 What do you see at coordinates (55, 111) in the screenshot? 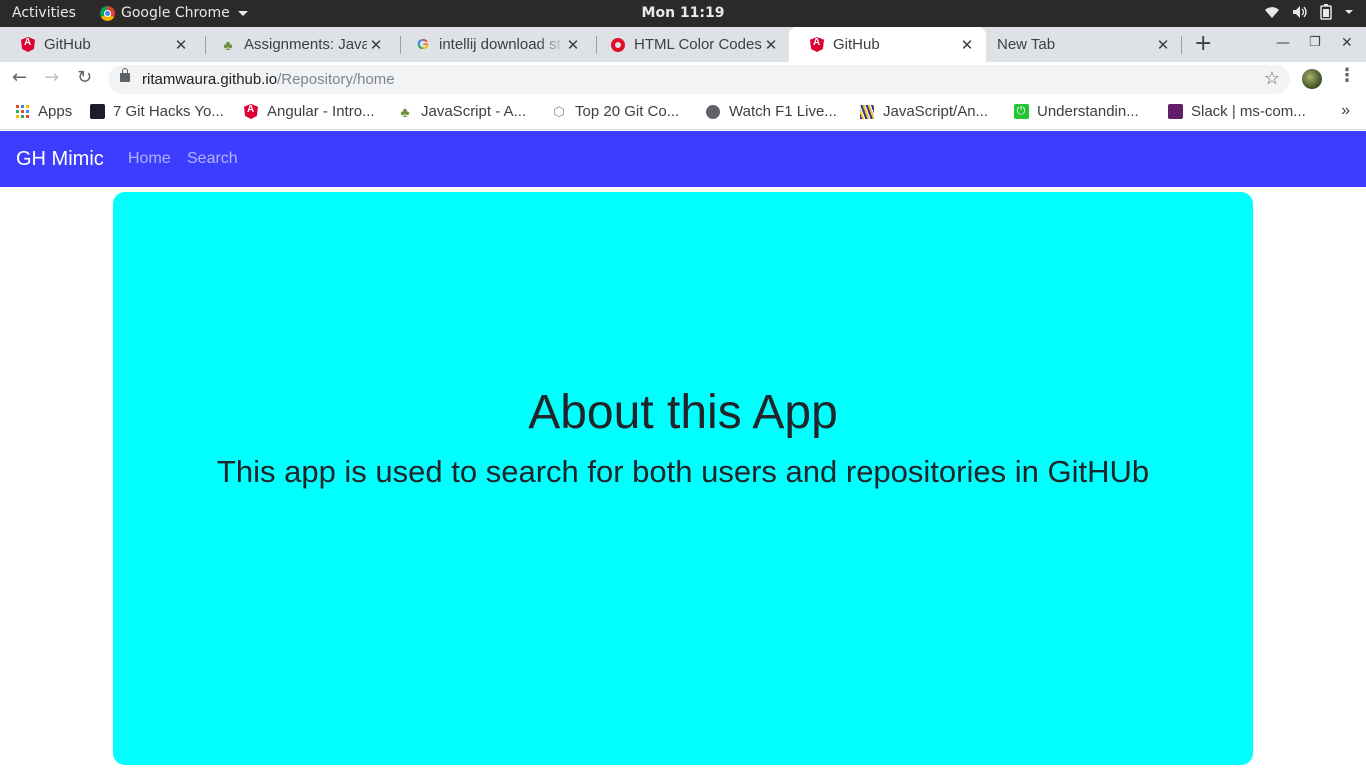
I see `bookmark-label: Apps` at bounding box center [55, 111].